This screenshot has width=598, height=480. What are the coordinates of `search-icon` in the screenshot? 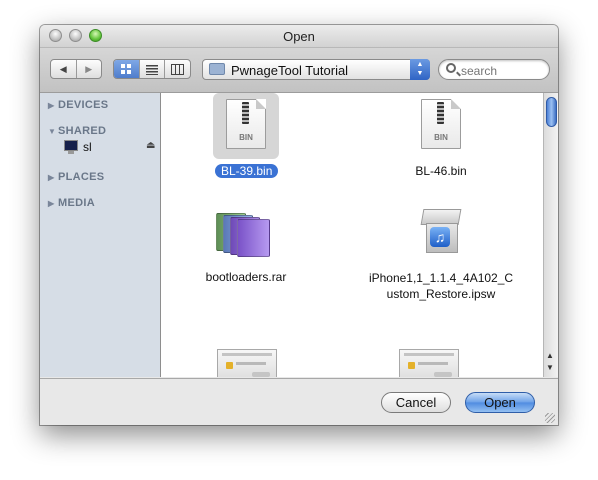 It's located at (451, 68).